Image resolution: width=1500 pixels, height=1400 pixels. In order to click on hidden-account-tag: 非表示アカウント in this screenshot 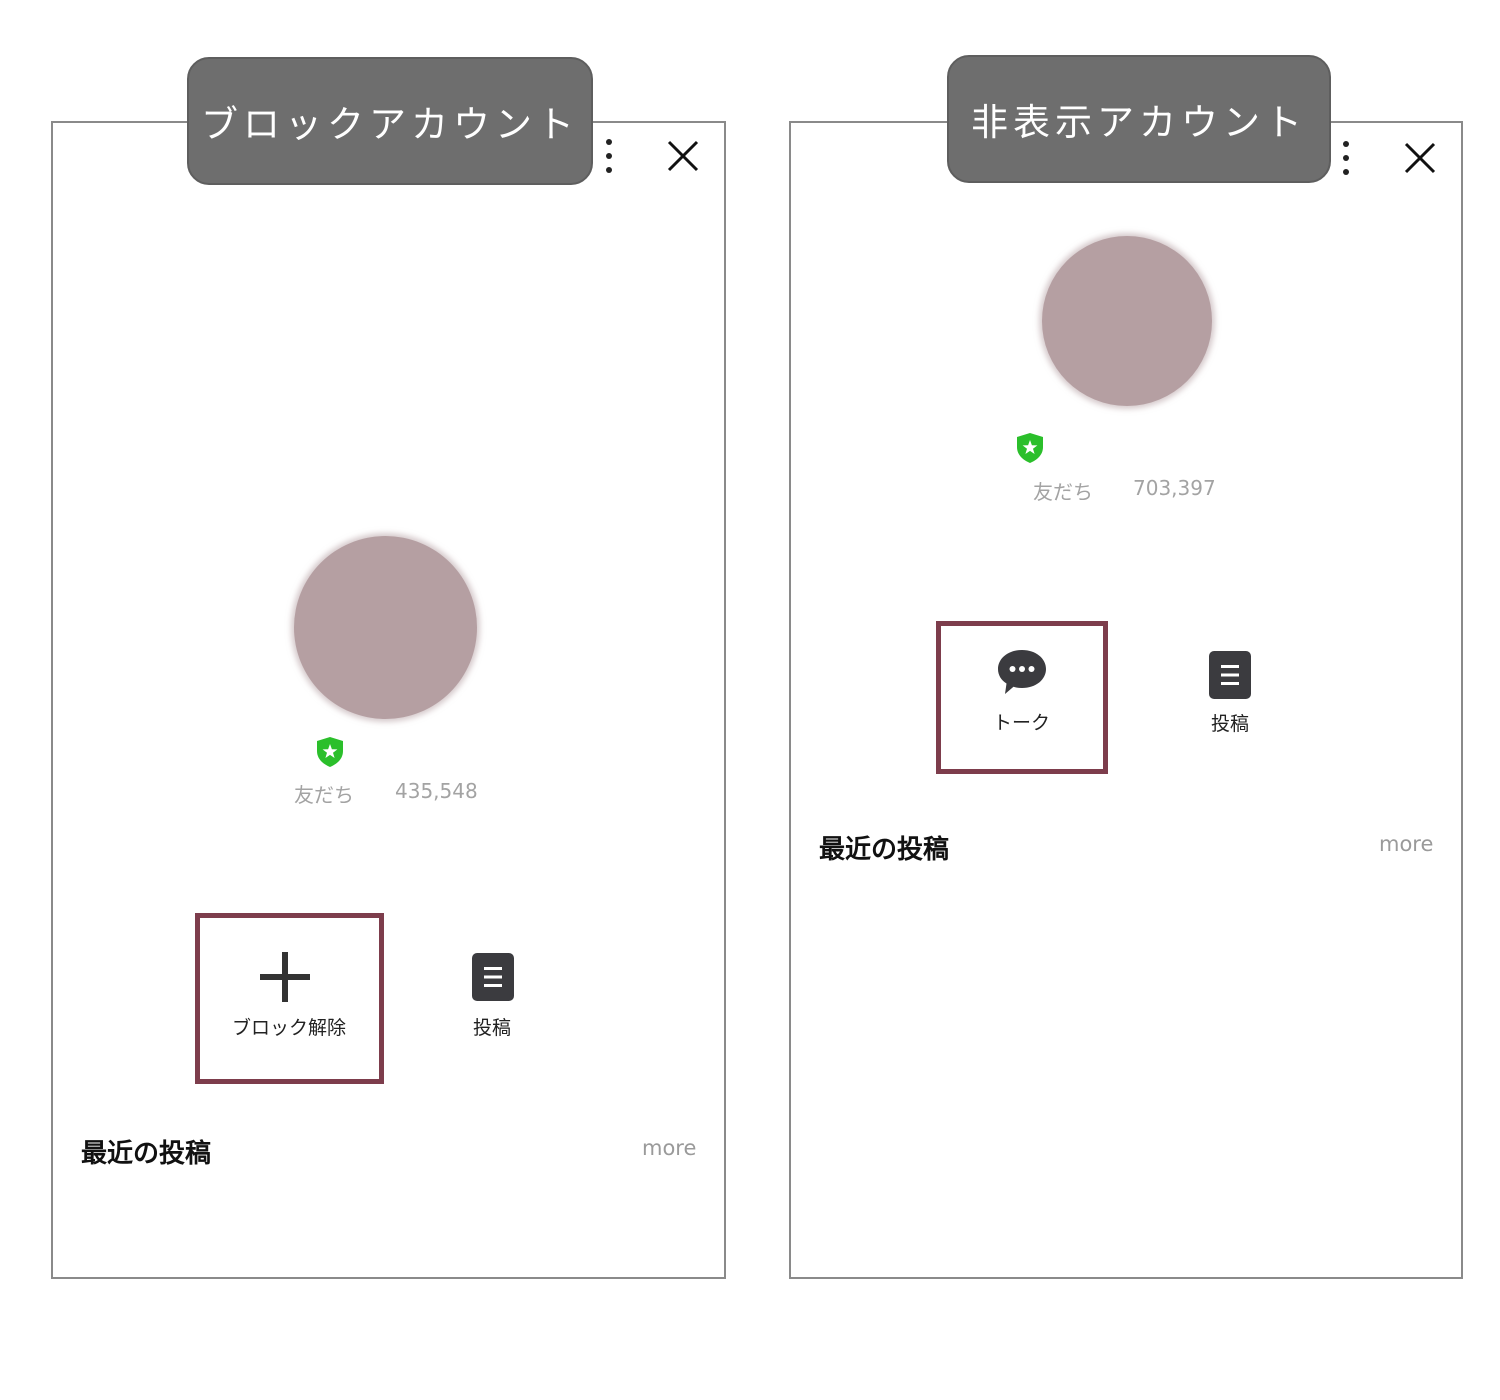, I will do `click(1139, 119)`.